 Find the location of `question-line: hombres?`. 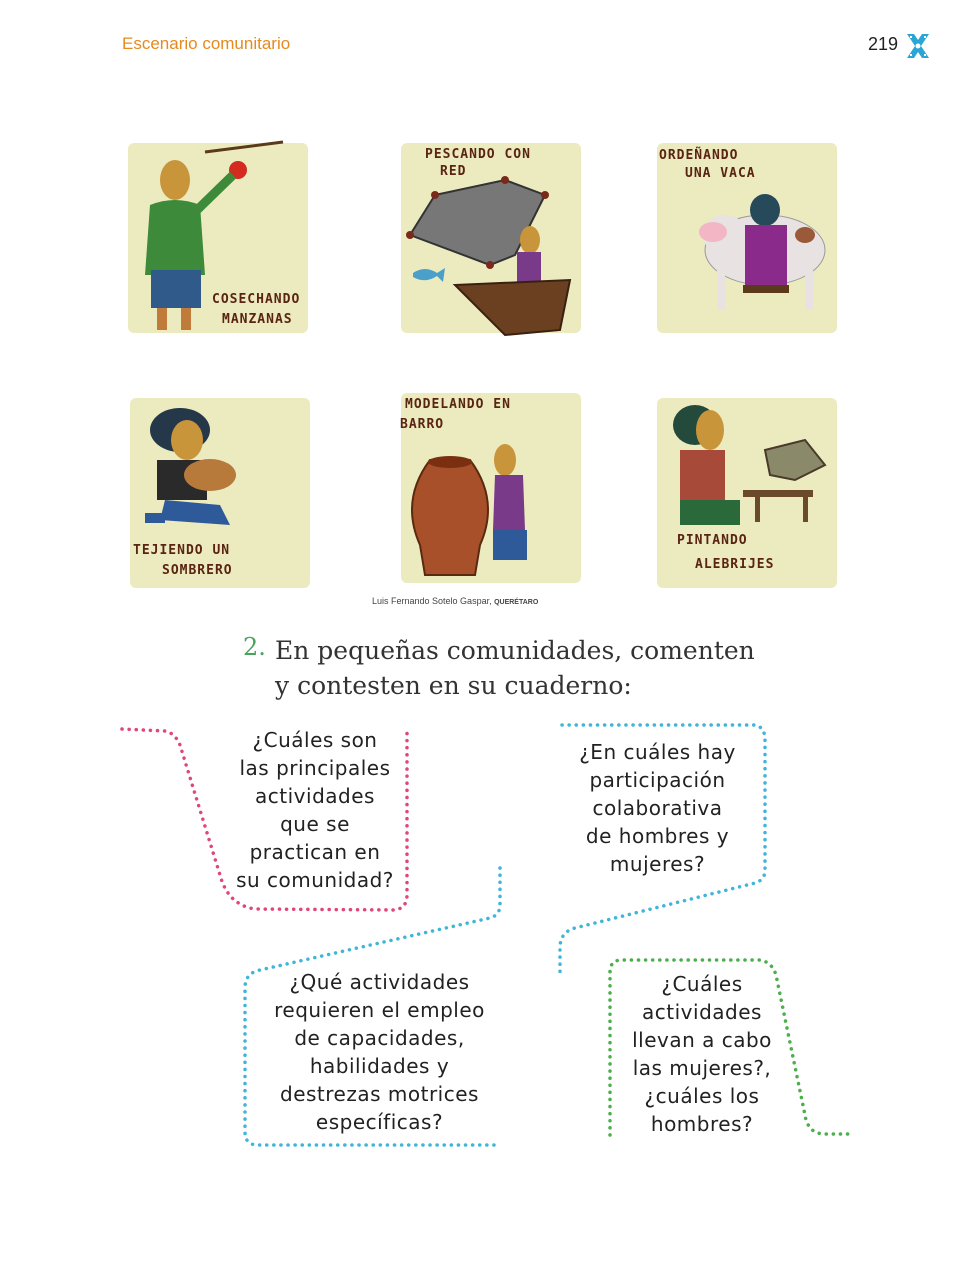

question-line: hombres? is located at coordinates (702, 1124).